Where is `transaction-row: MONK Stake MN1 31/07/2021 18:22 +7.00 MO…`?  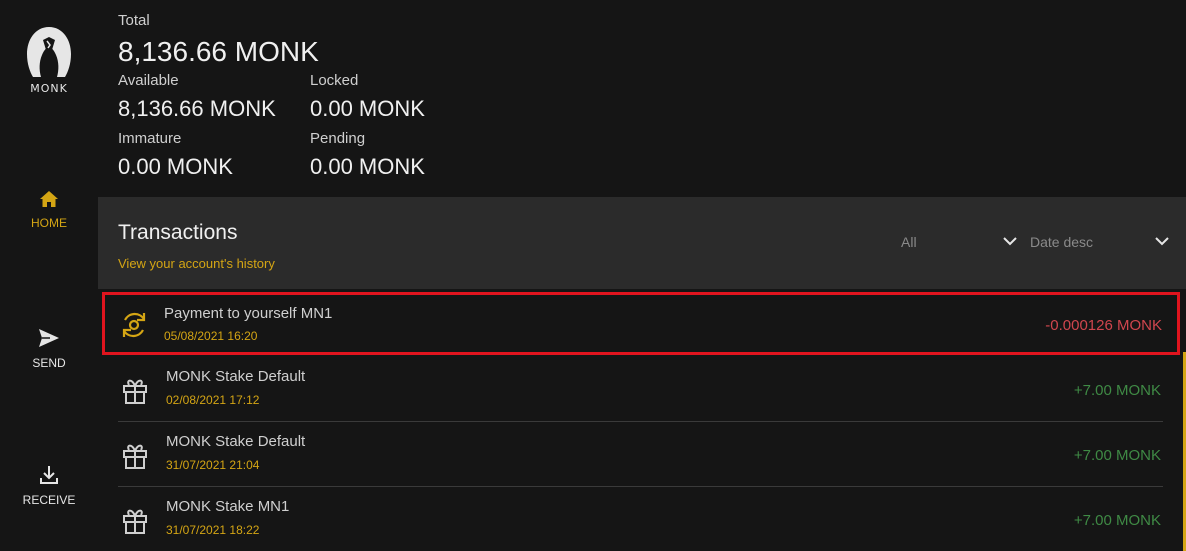
transaction-row: MONK Stake MN1 31/07/2021 18:22 +7.00 MO… is located at coordinates (640, 519).